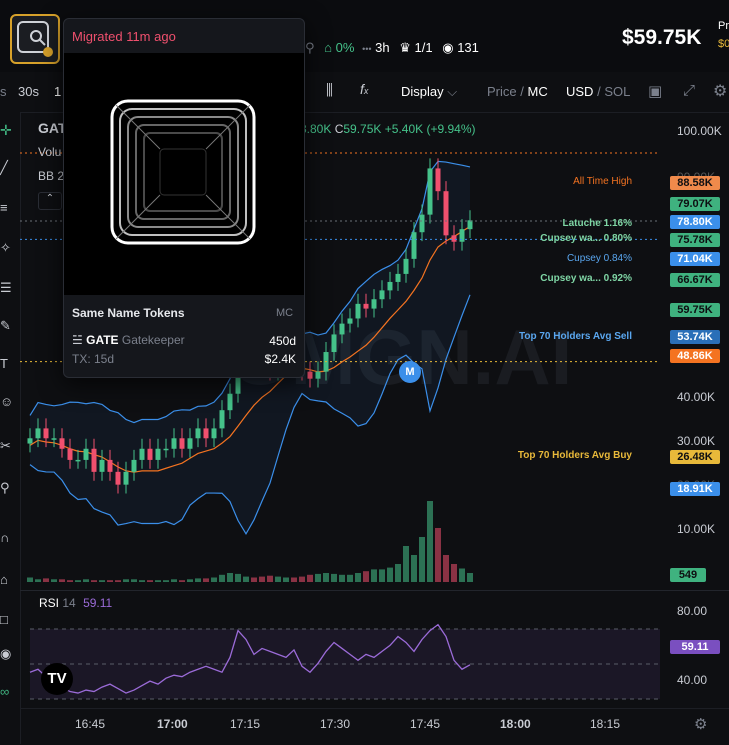  Describe the element at coordinates (452, 91) in the screenshot. I see `chevron-down-icon: ⌵` at that location.